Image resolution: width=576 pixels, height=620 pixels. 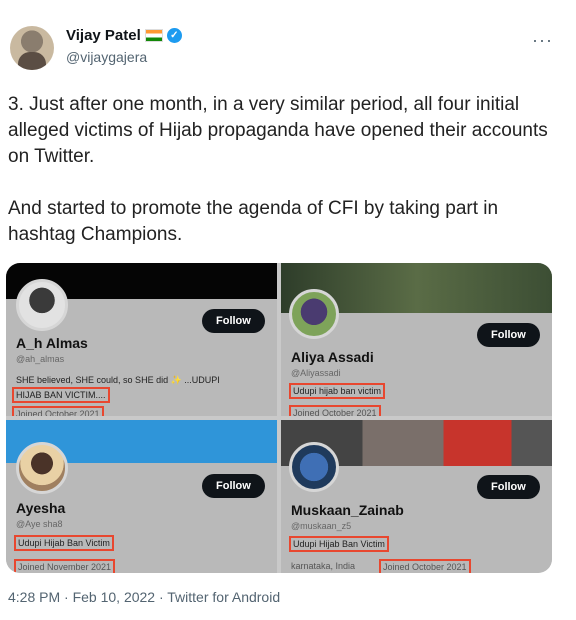 I want to click on india-flag-icon, so click(x=153, y=35).